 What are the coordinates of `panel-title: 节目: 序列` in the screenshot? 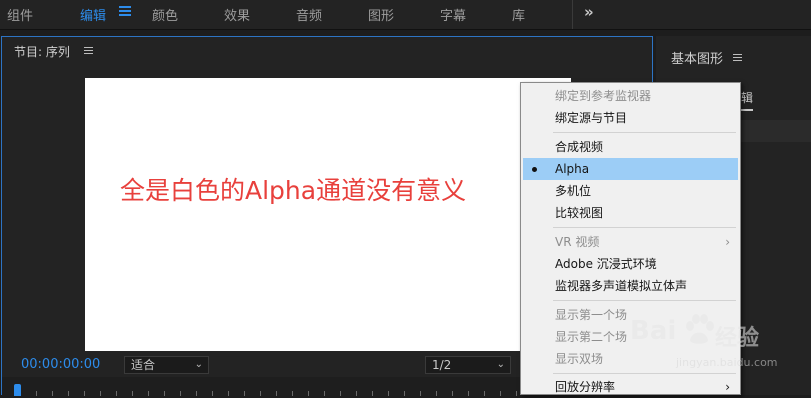 It's located at (42, 51).